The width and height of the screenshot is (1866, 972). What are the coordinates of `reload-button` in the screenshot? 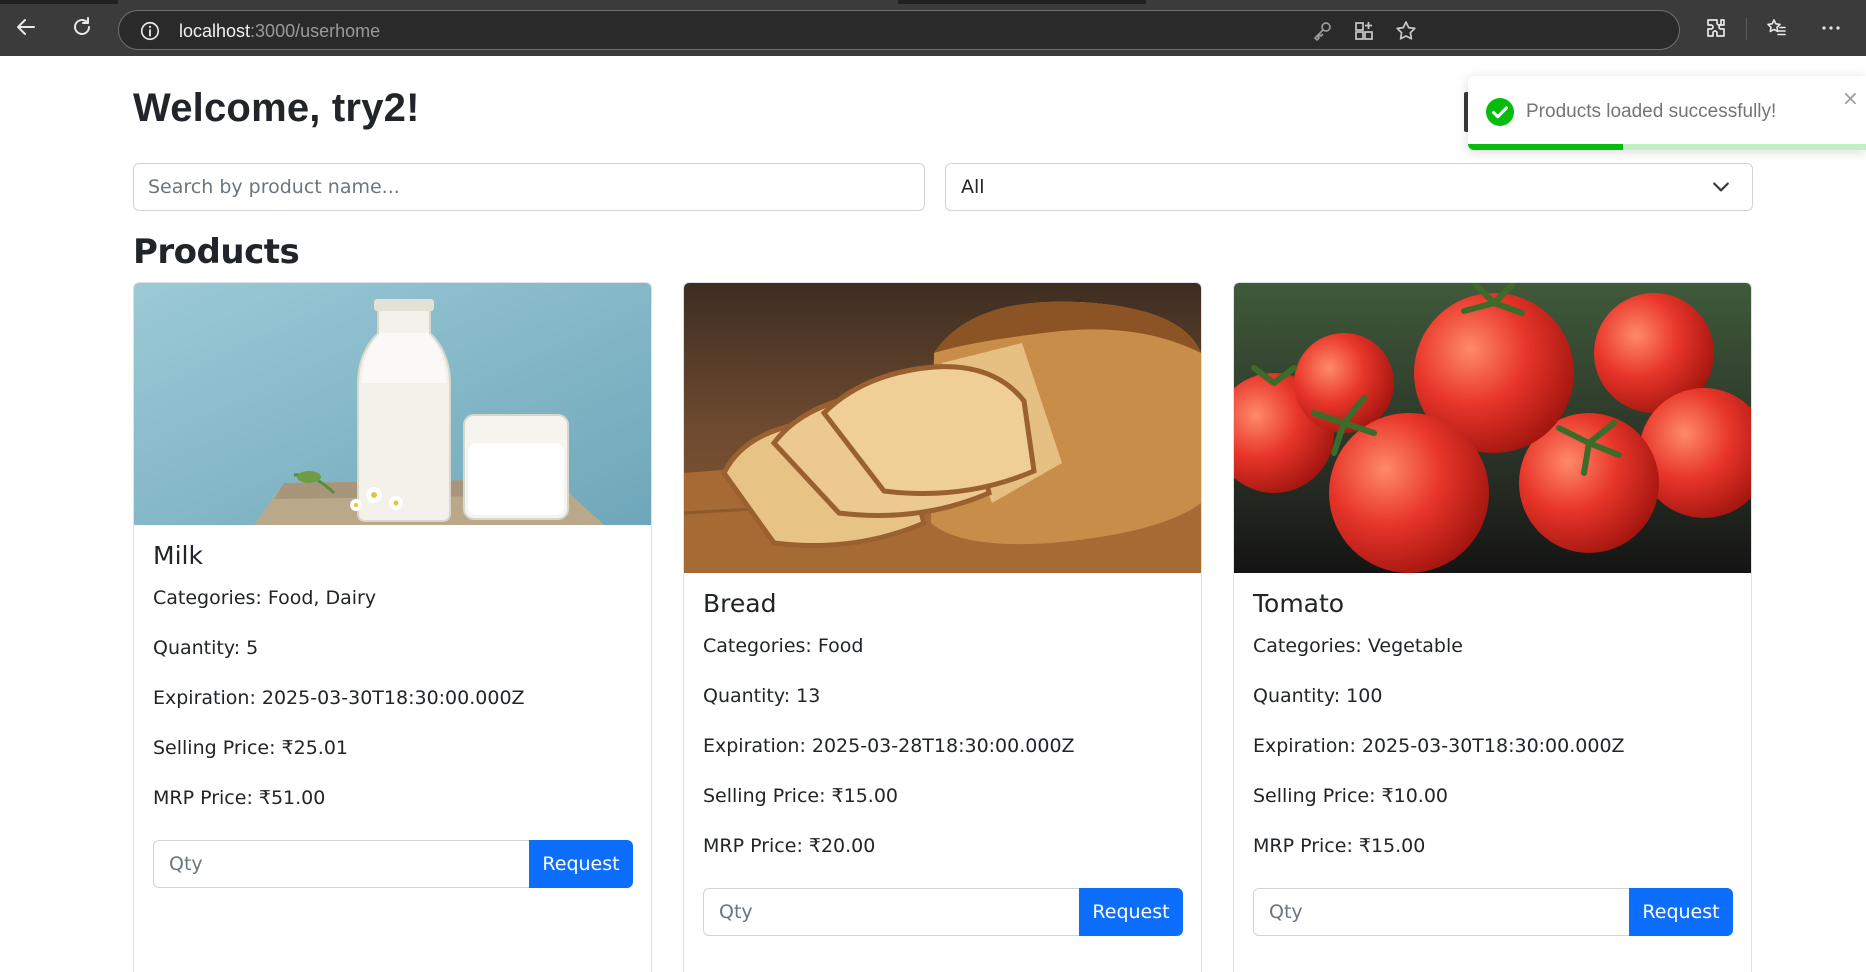 It's located at (82, 27).